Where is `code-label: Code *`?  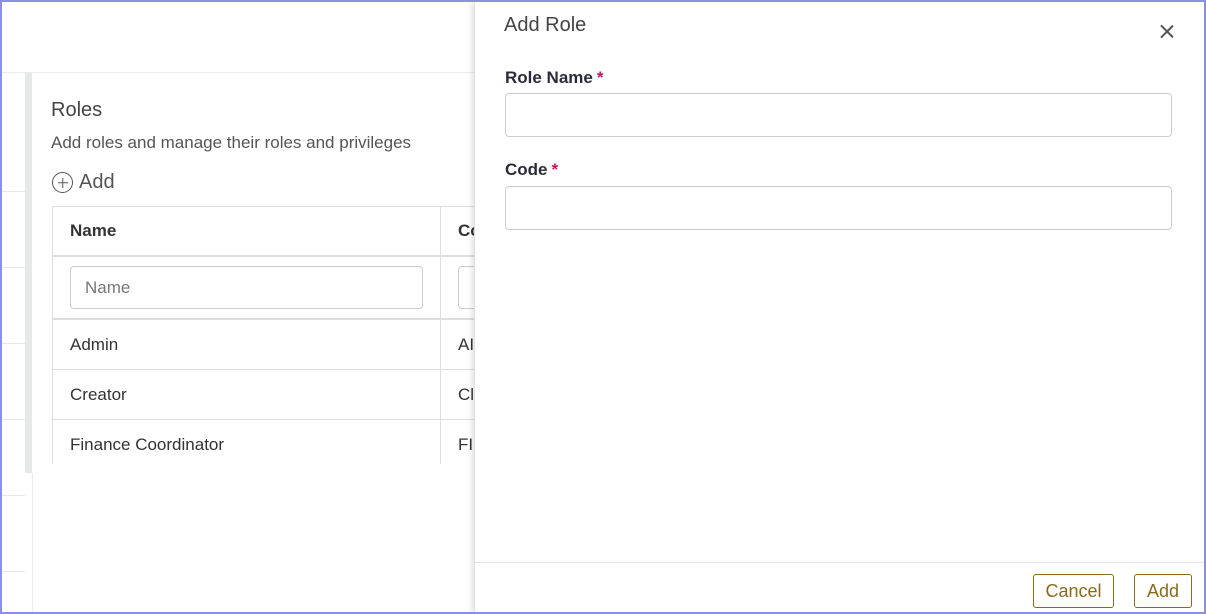 code-label: Code * is located at coordinates (531, 170).